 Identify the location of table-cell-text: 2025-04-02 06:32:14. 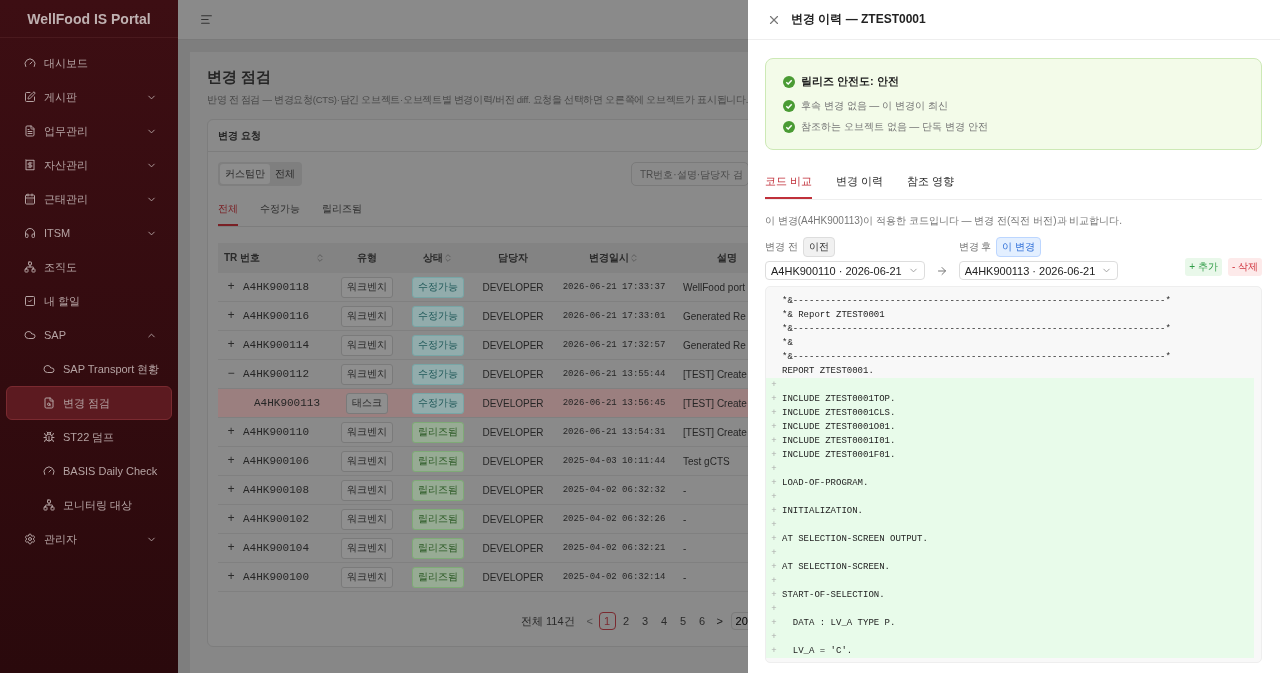
(614, 577).